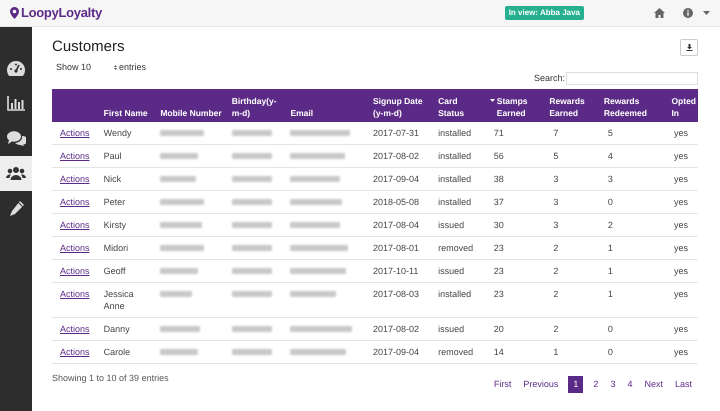 The image size is (720, 411). I want to click on header-cell: First Name, so click(130, 105).